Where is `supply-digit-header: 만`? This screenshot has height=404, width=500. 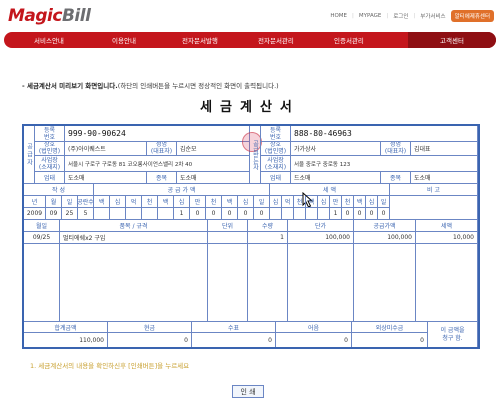 supply-digit-header: 만 is located at coordinates (198, 202).